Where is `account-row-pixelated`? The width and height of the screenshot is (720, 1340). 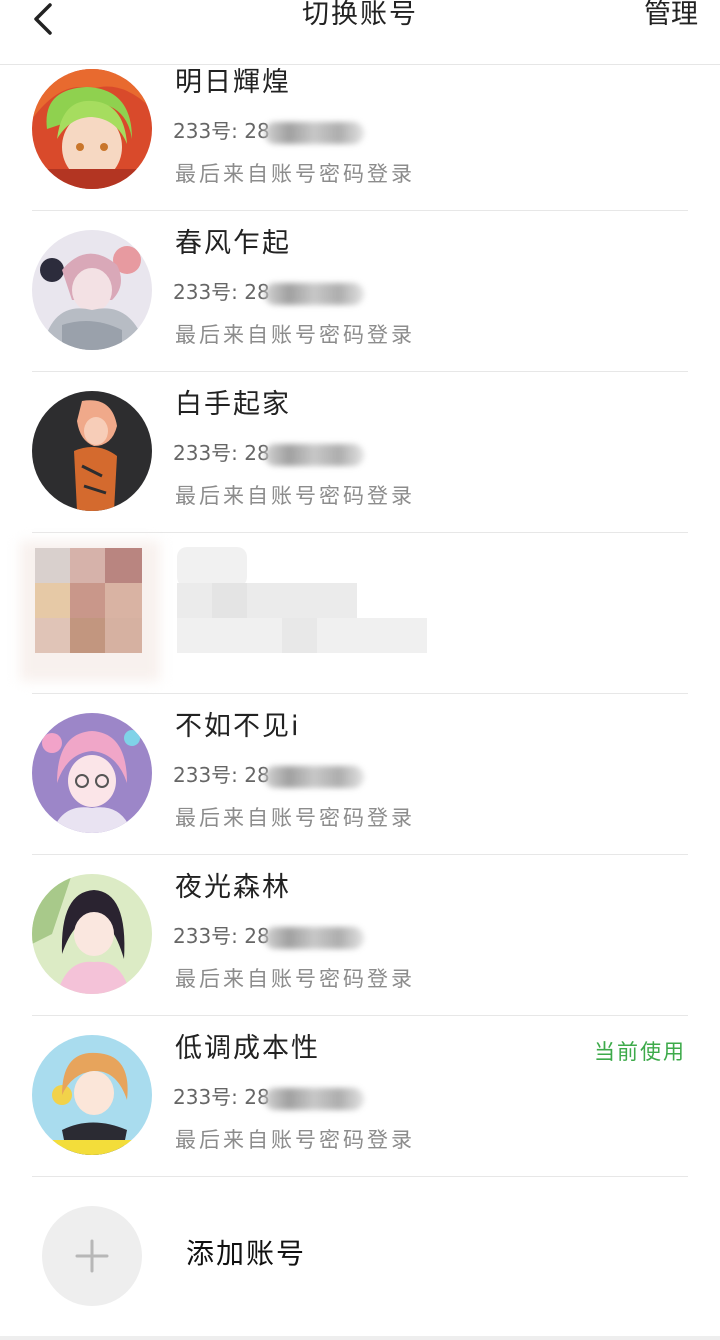
account-row-pixelated is located at coordinates (360, 613).